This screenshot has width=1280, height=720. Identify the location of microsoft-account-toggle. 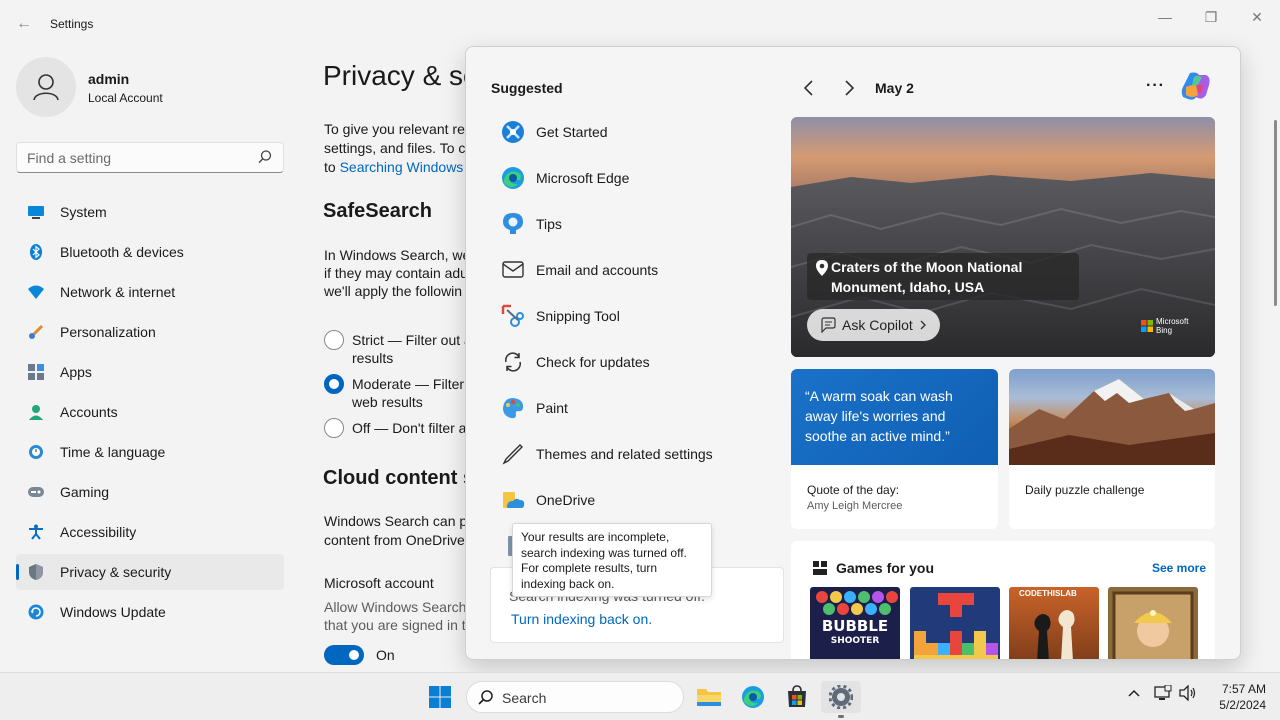
(344, 655).